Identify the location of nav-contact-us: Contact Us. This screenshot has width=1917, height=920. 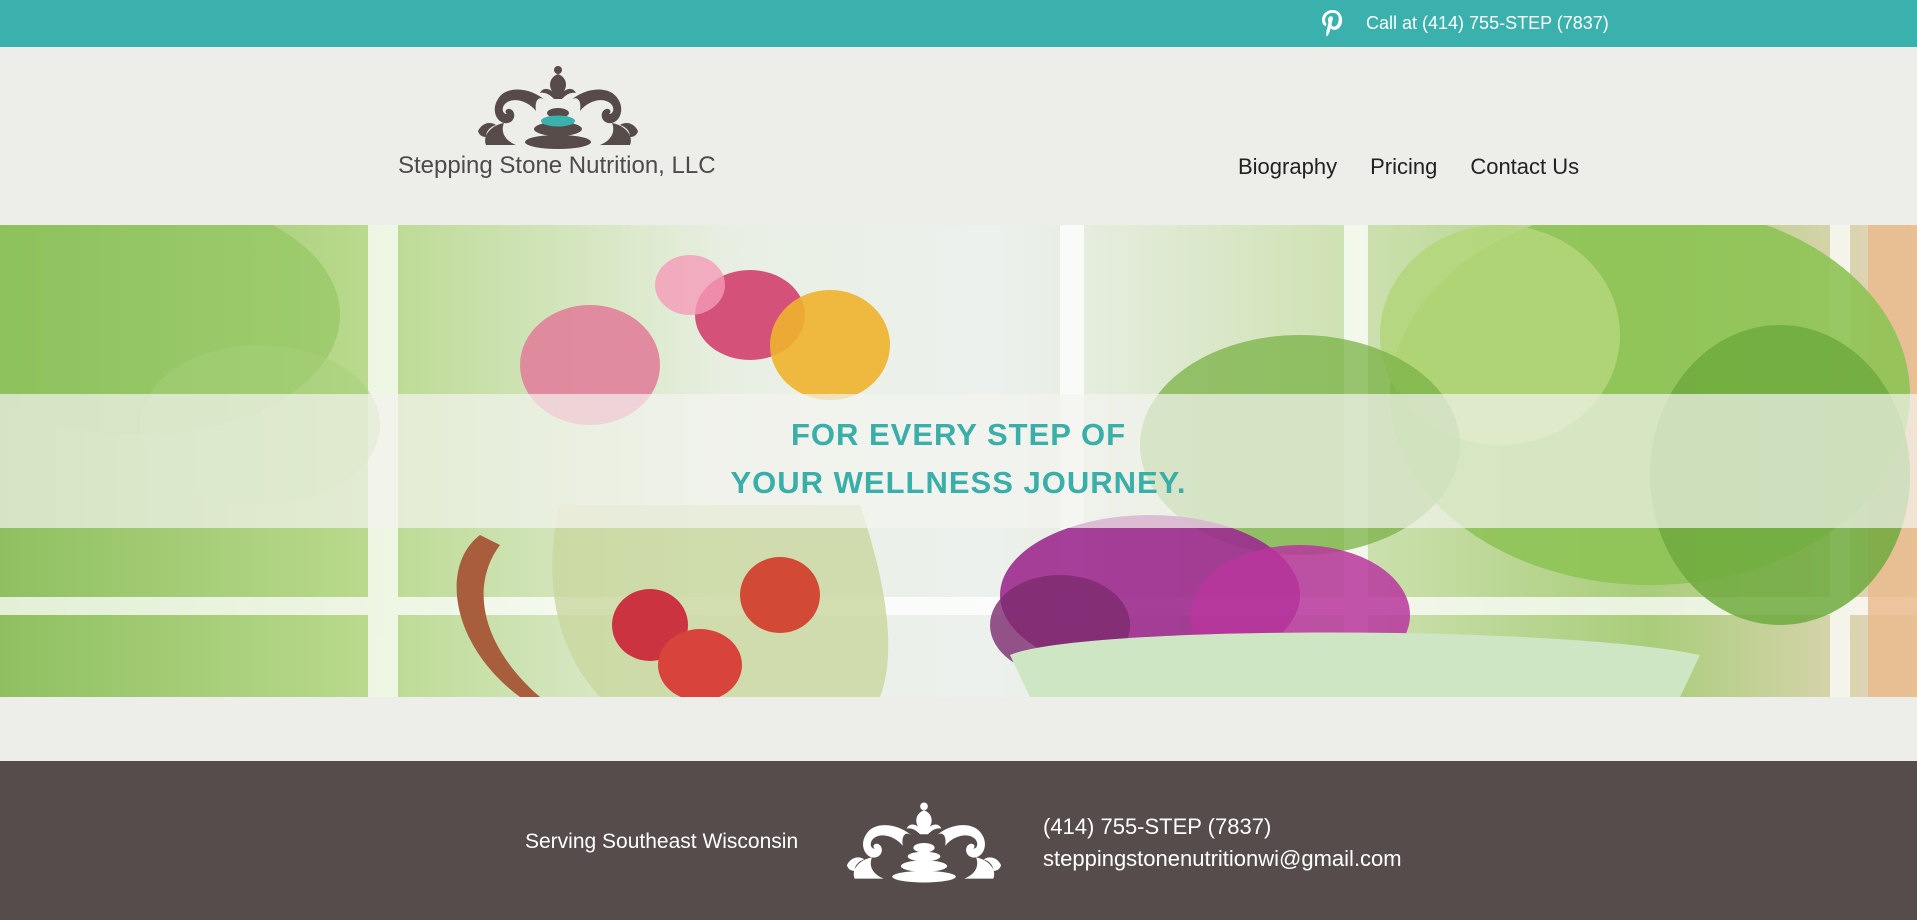
(1524, 167).